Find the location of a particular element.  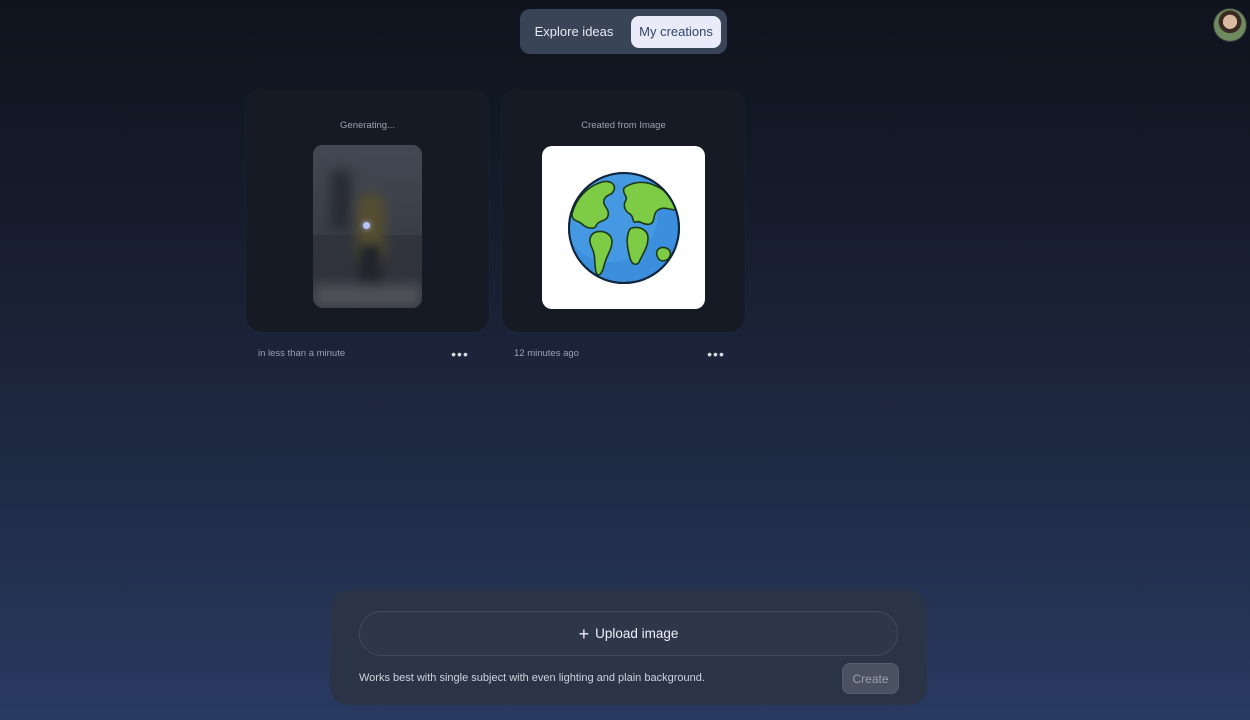

upload-image-label: Upload image is located at coordinates (637, 633).